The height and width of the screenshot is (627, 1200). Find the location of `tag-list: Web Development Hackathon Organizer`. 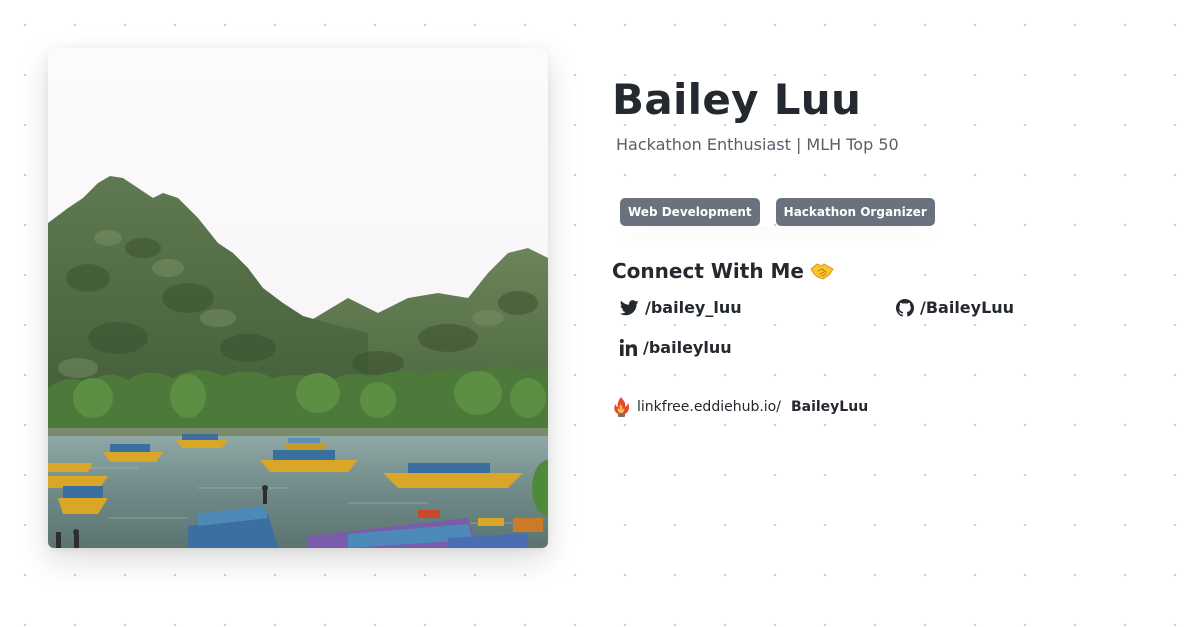

tag-list: Web Development Hackathon Organizer is located at coordinates (777, 212).